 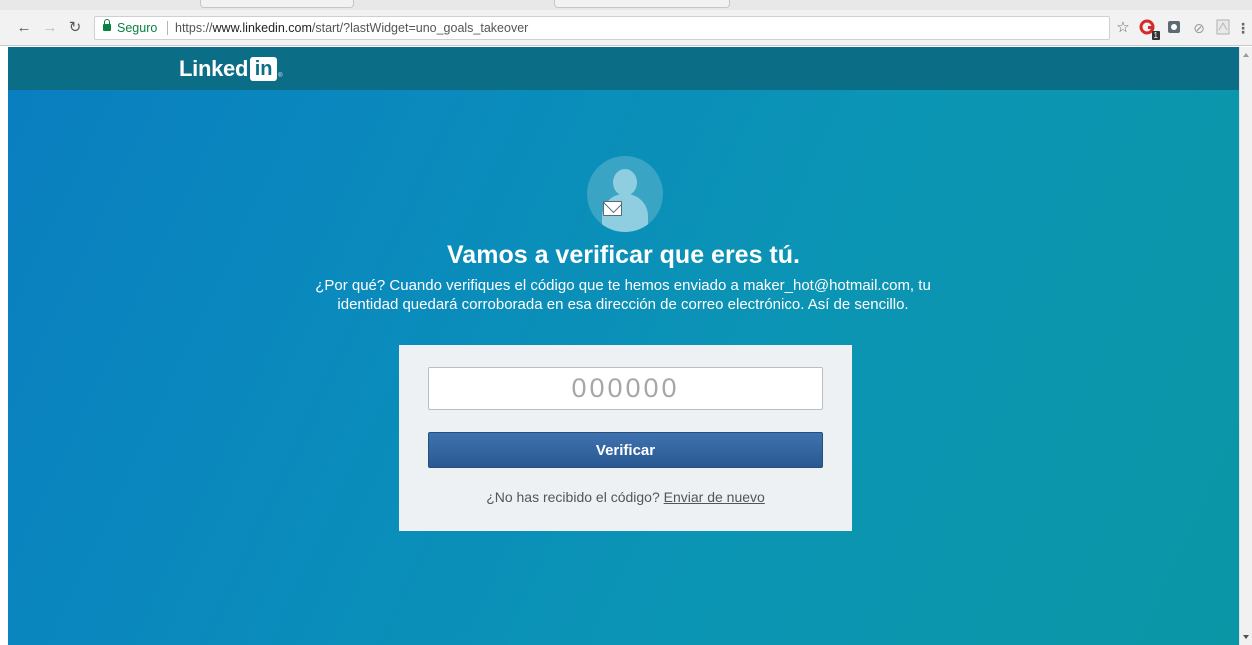 I want to click on blocked-extension-icon: ⊘, so click(x=1199, y=28).